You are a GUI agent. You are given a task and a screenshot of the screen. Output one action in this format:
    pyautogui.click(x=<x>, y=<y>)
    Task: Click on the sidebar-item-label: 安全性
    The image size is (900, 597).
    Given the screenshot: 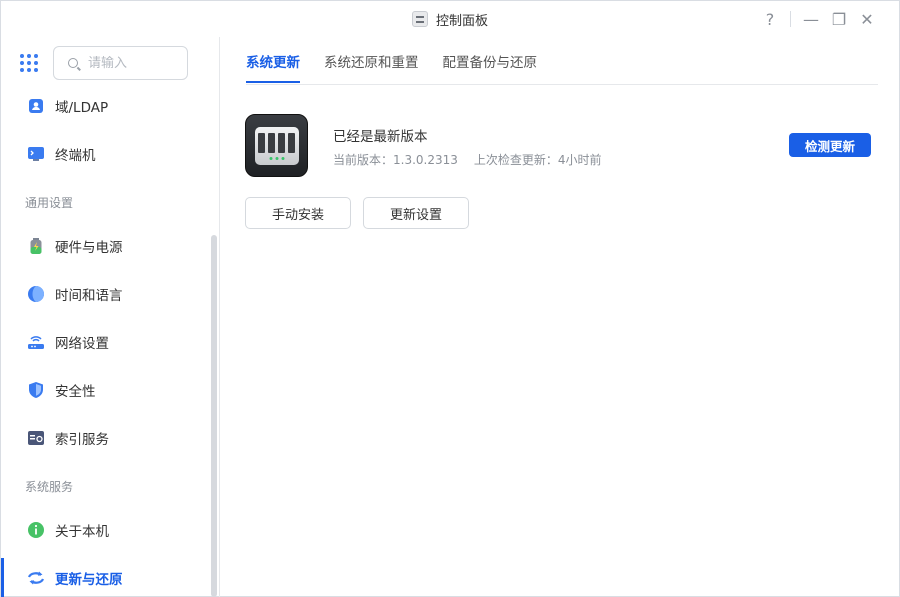 What is the action you would take?
    pyautogui.click(x=75, y=392)
    